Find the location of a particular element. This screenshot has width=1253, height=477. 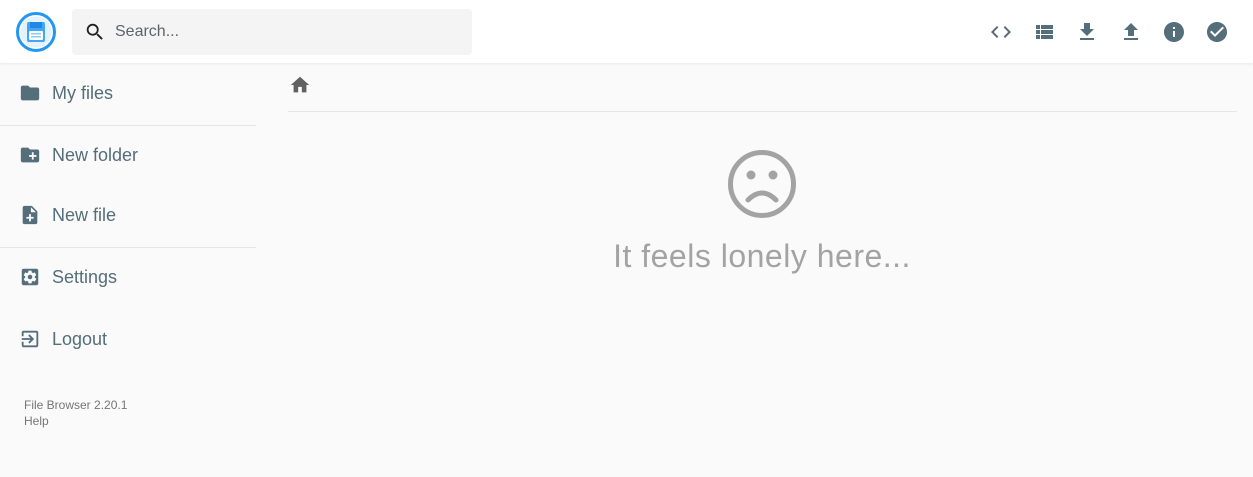

help-link: Help is located at coordinates (75, 421).